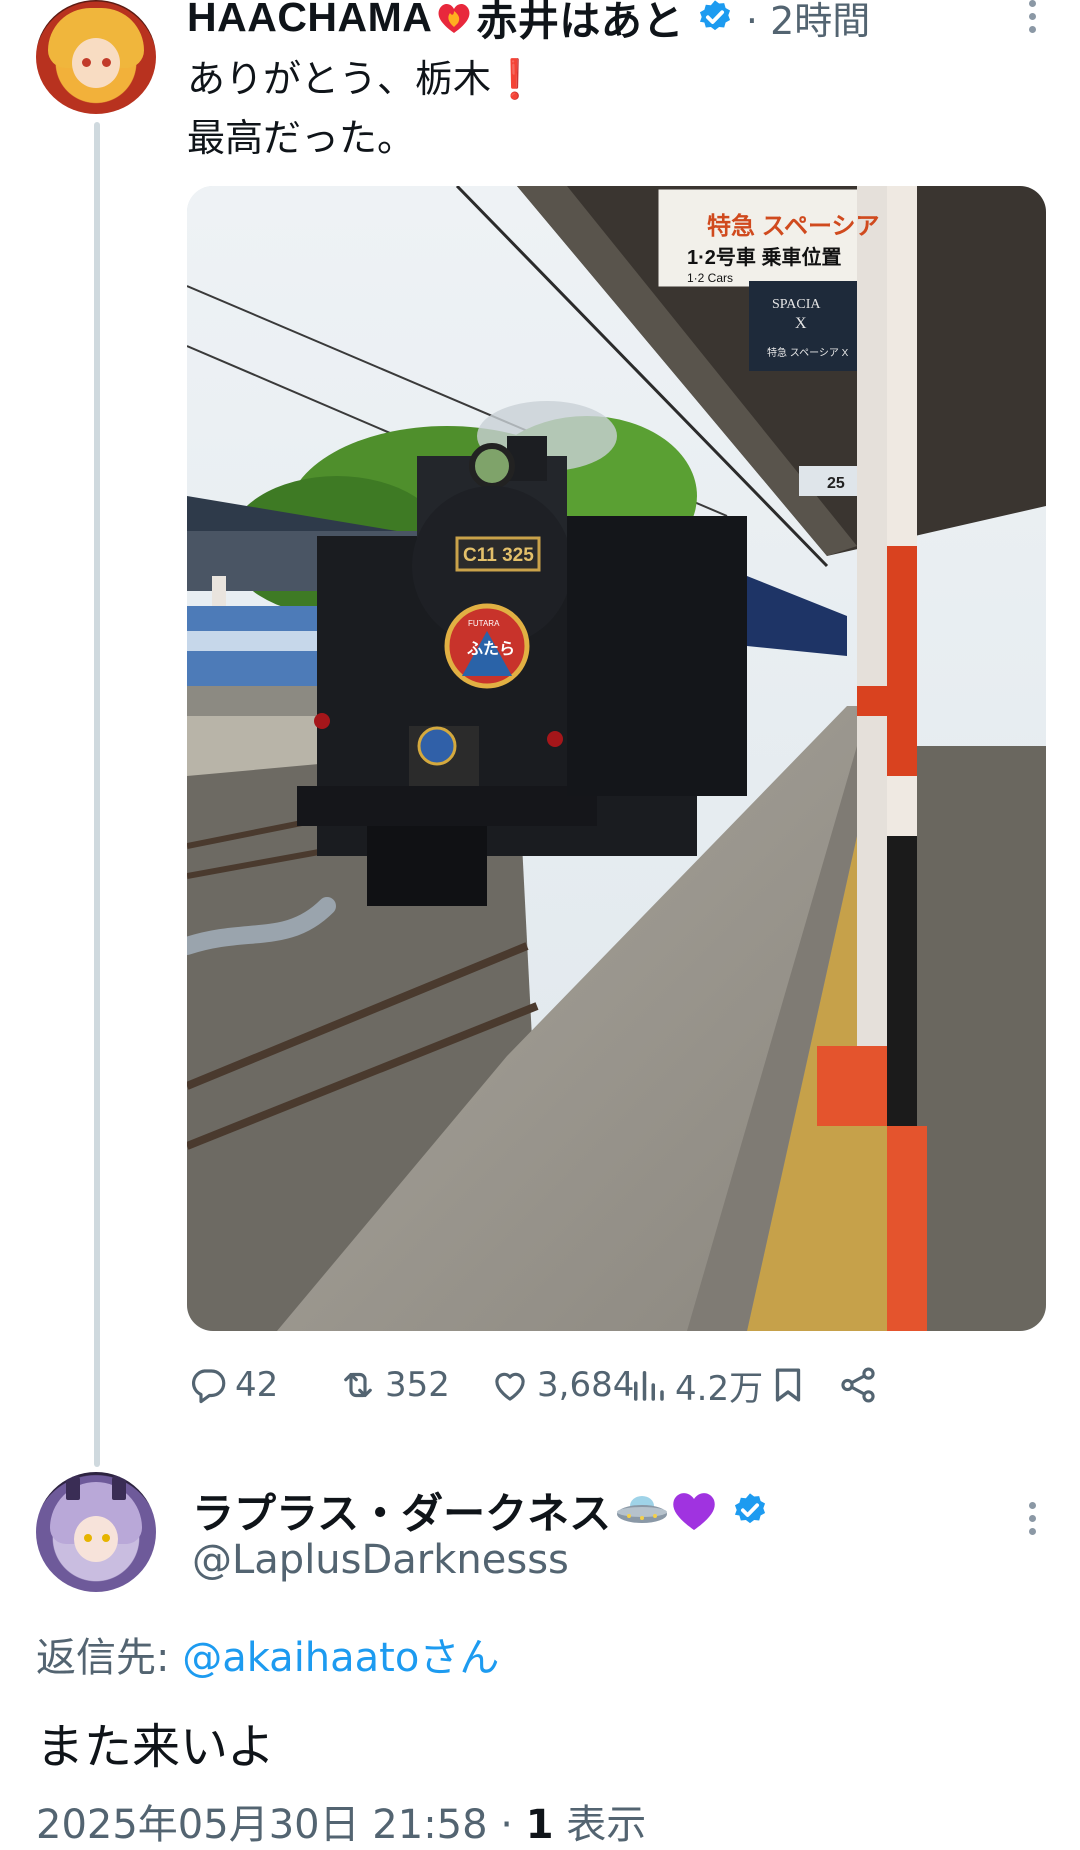  I want to click on photo-sign-title: 特急 スペーシア, so click(793, 226).